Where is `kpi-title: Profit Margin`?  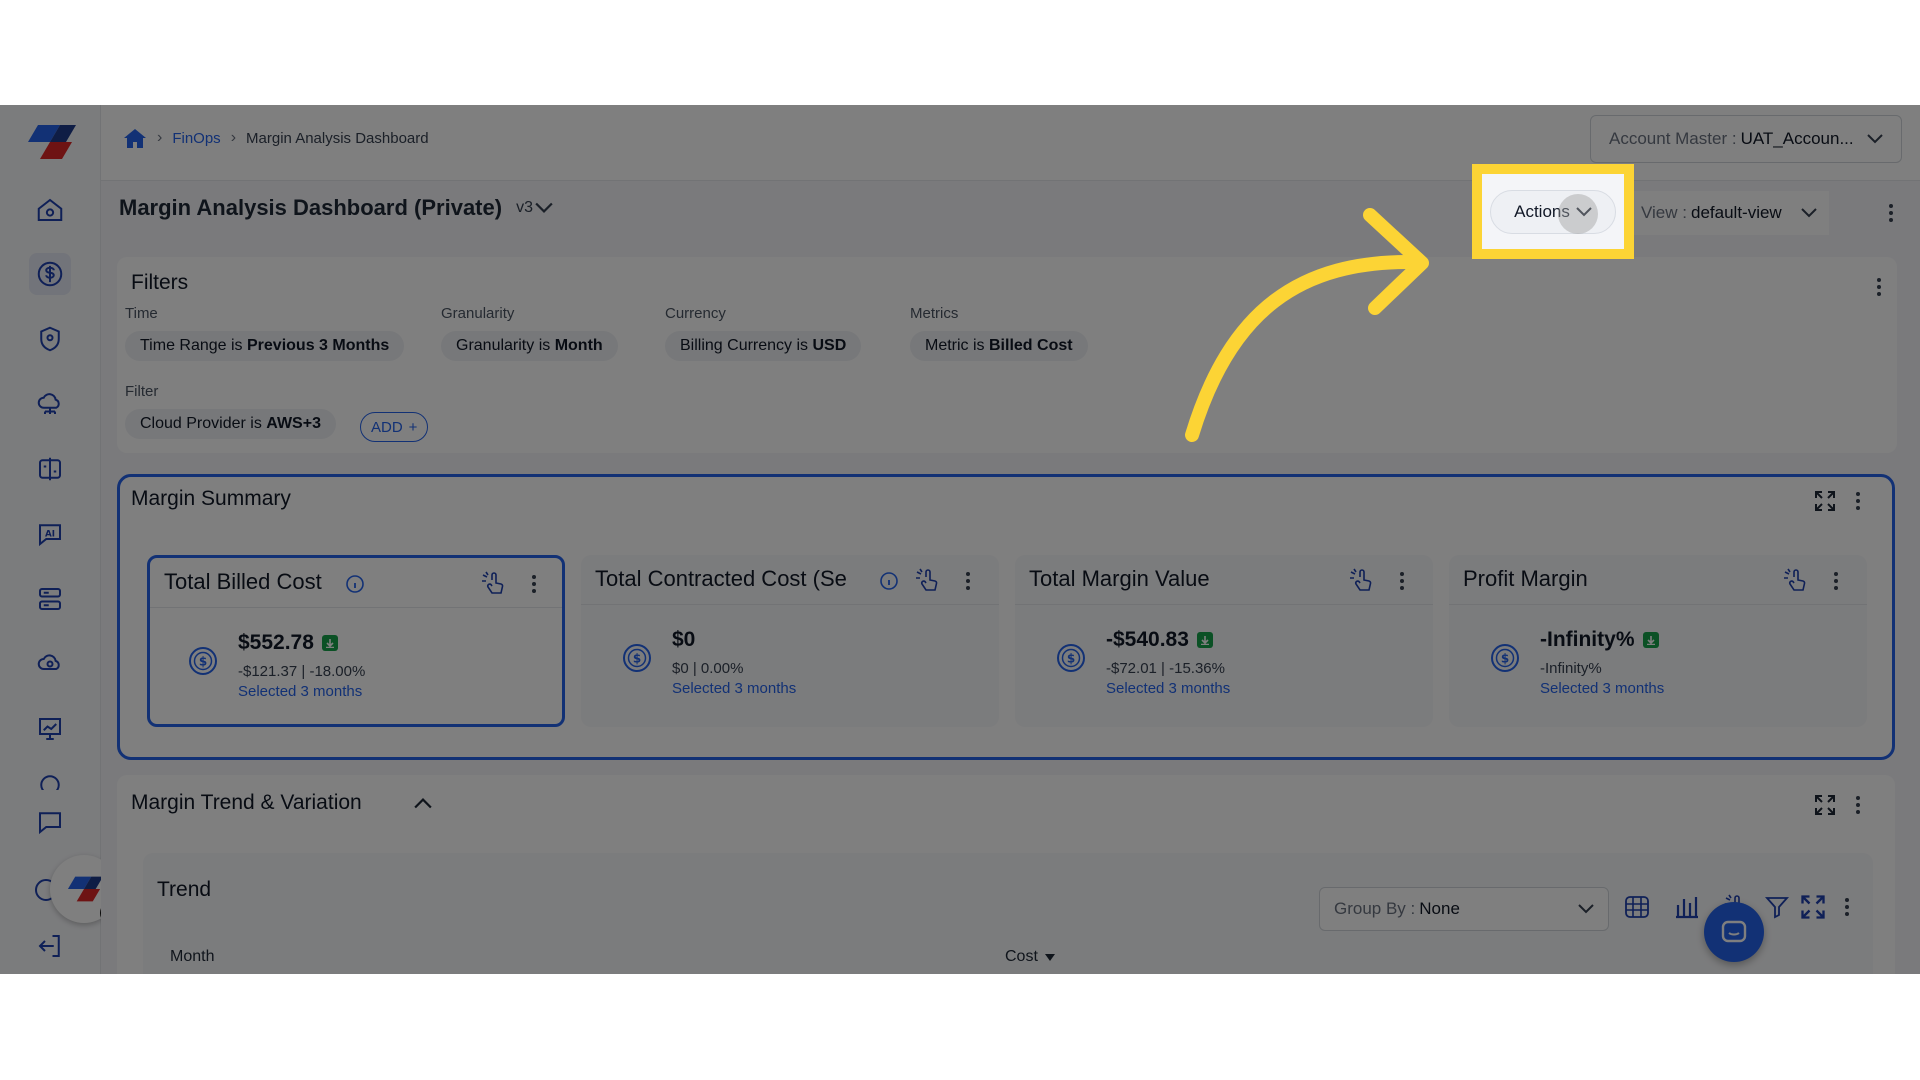
kpi-title: Profit Margin is located at coordinates (1525, 578).